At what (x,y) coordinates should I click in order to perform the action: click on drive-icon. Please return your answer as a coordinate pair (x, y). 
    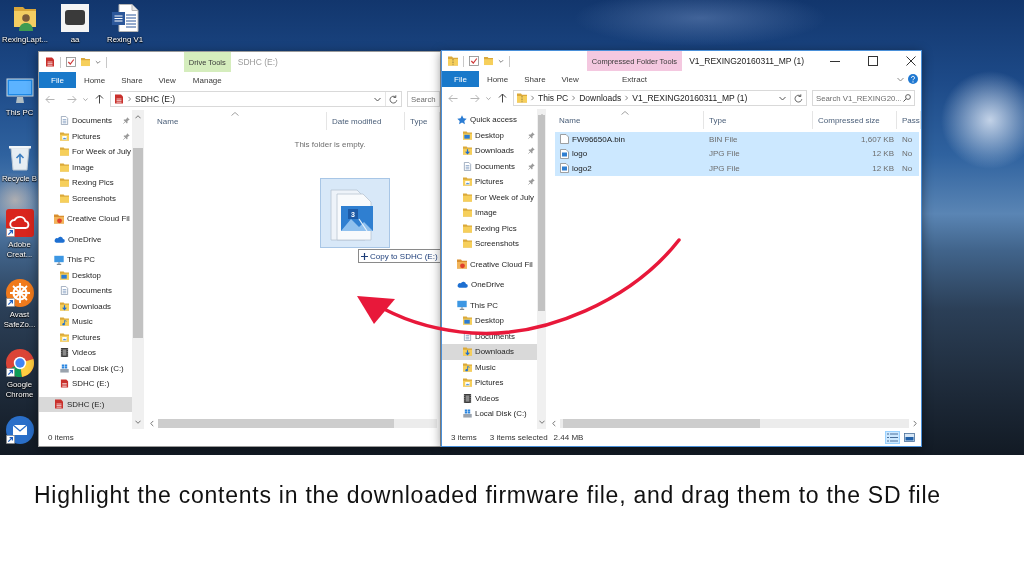
    Looking at the image, I should click on (467, 414).